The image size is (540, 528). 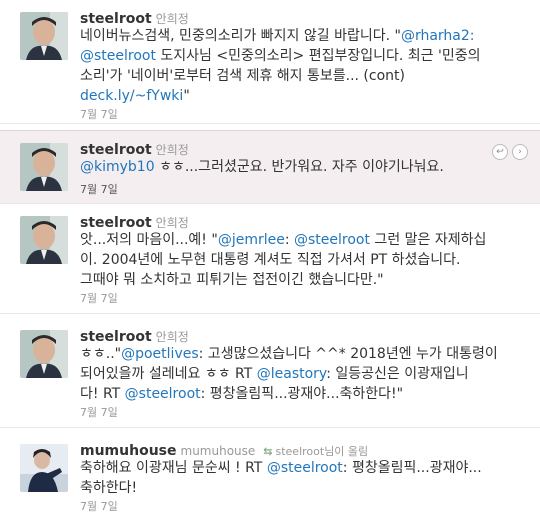 I want to click on text-segment: : 고생많으셨습니다 ^^* 2018년엔 누가 대통령이, so click(x=348, y=354).